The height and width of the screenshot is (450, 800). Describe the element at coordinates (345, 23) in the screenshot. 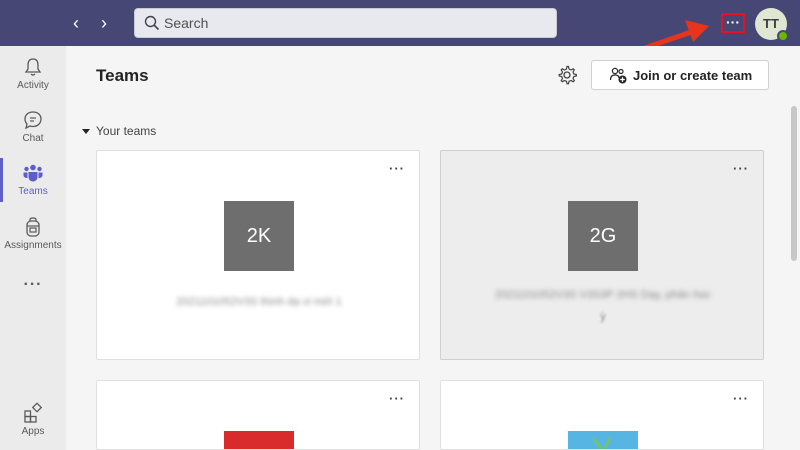

I see `search-input: Search` at that location.